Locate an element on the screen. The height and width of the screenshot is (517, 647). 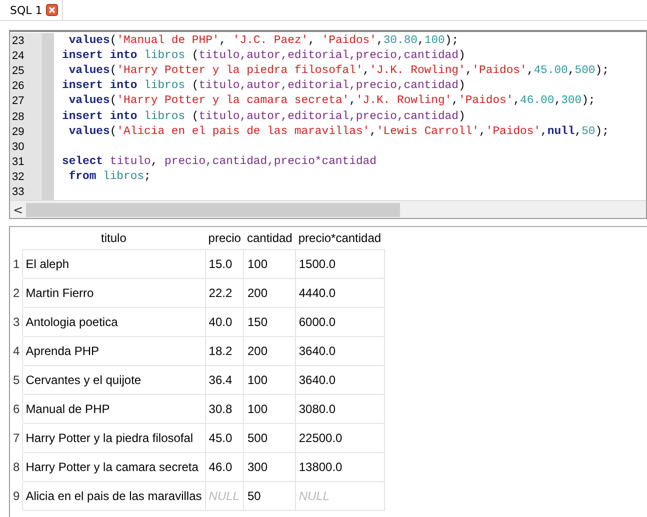
table-cell: 6000.0 is located at coordinates (339, 322).